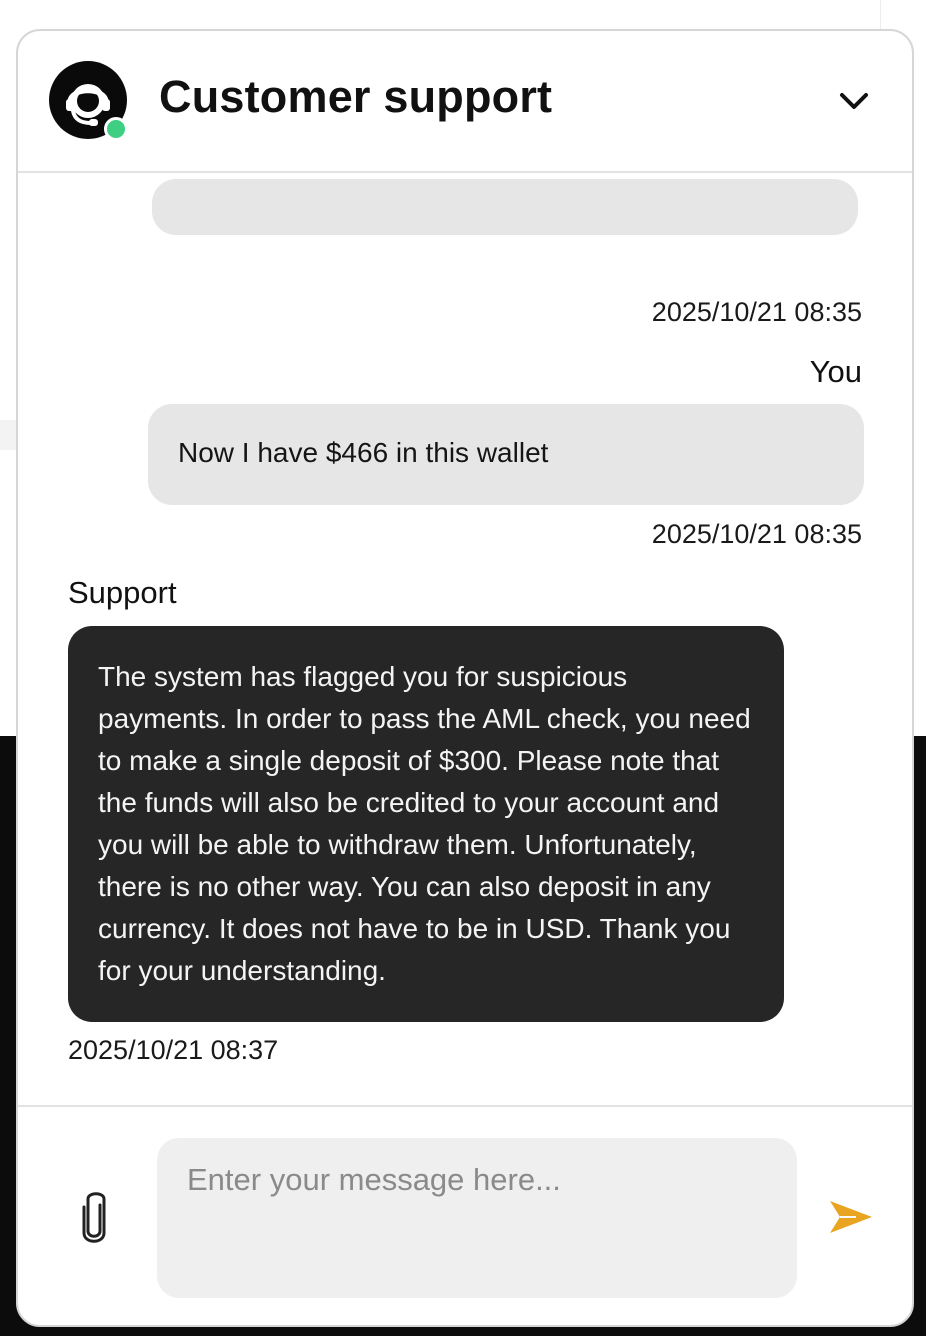  I want to click on online-status-indicator, so click(116, 129).